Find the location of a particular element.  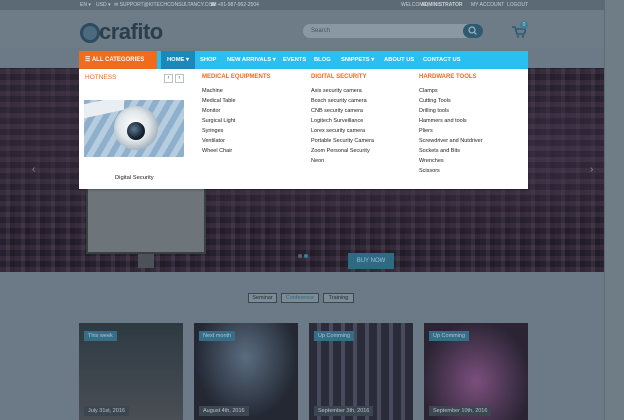

search-input: Search is located at coordinates (320, 31).